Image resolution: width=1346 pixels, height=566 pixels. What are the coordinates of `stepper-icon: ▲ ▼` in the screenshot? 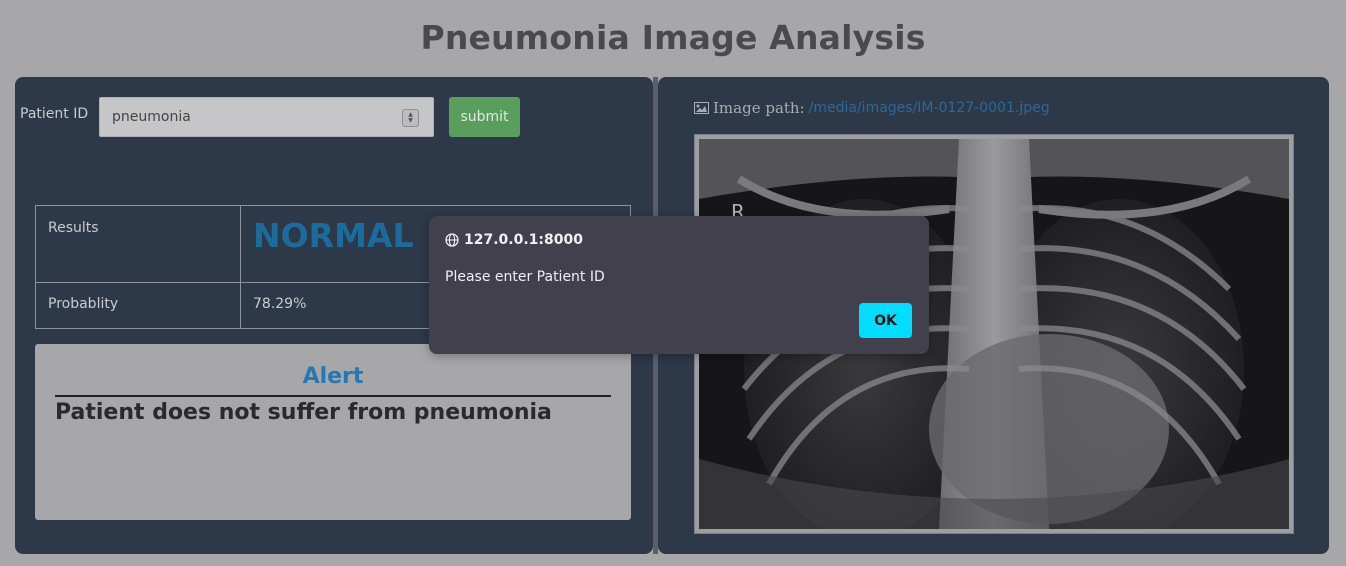 It's located at (410, 118).